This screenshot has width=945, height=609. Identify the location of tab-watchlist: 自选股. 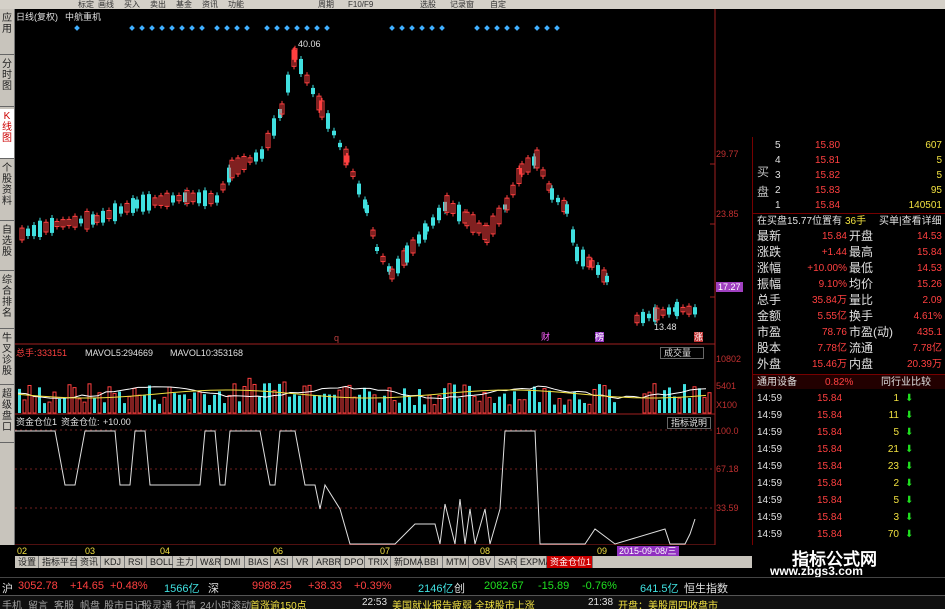
(7, 247).